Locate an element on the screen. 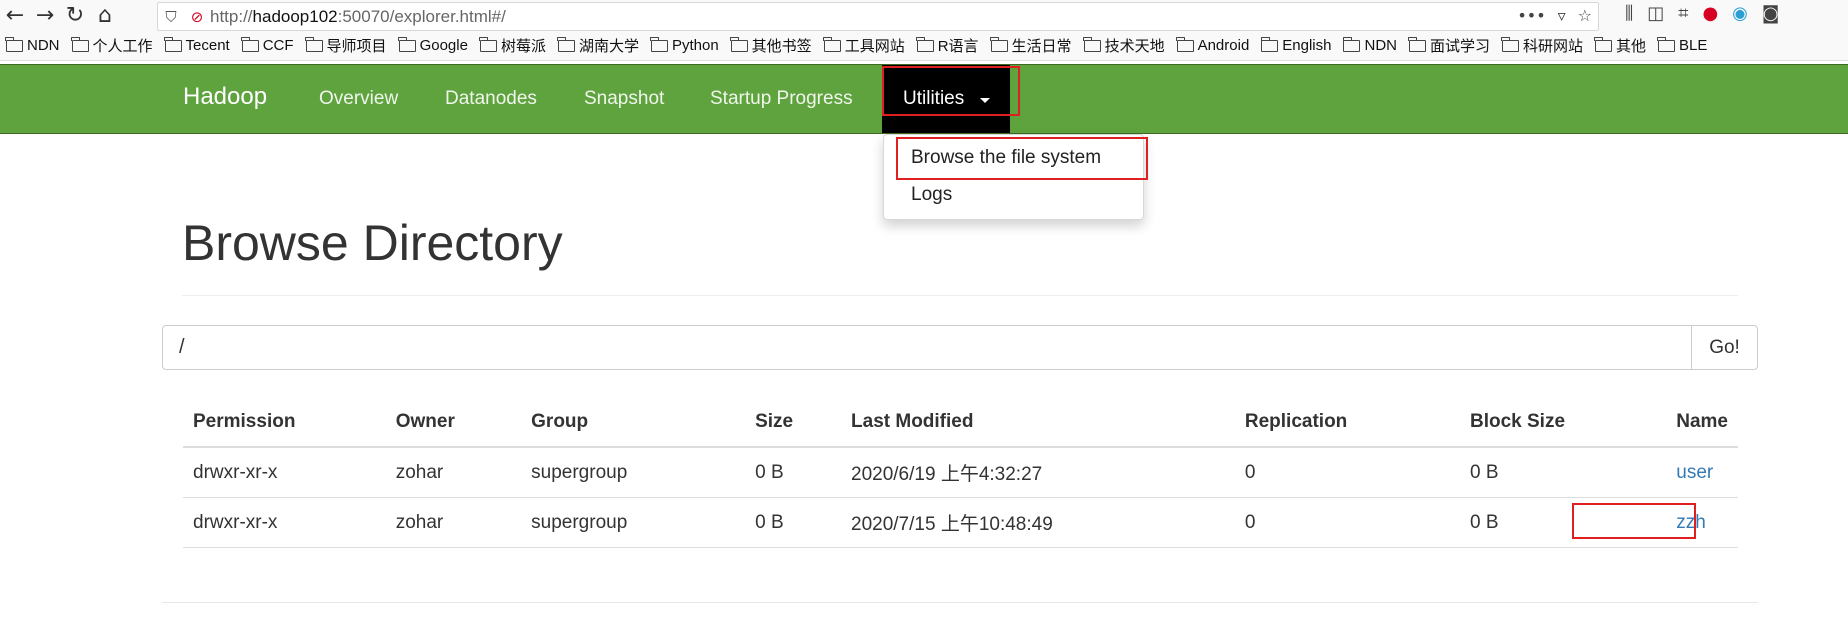  forward-icon: → is located at coordinates (45, 16).